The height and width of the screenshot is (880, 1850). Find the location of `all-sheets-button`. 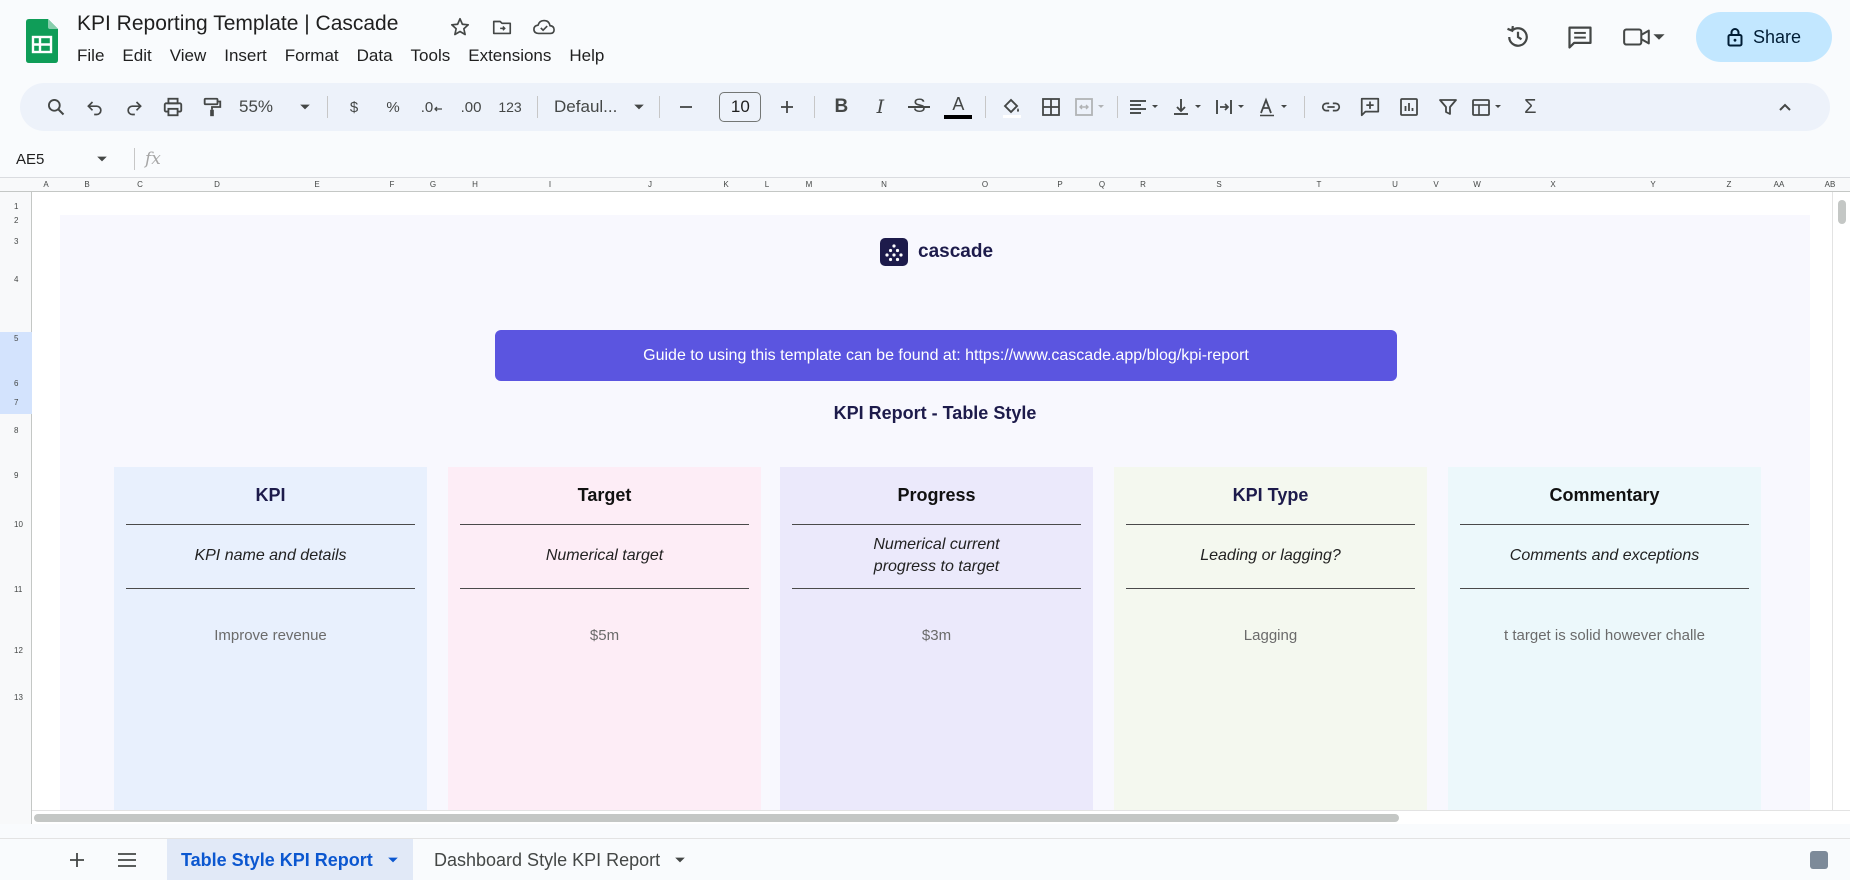

all-sheets-button is located at coordinates (127, 860).